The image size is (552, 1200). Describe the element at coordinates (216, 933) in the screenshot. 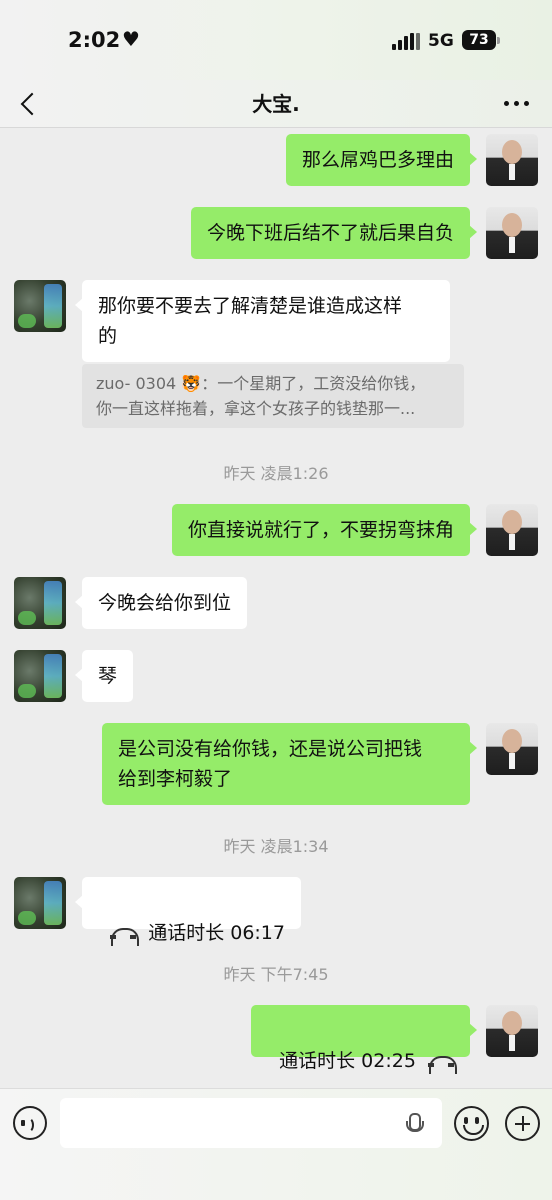

I see `call-duration: 通话时长 06:17` at that location.